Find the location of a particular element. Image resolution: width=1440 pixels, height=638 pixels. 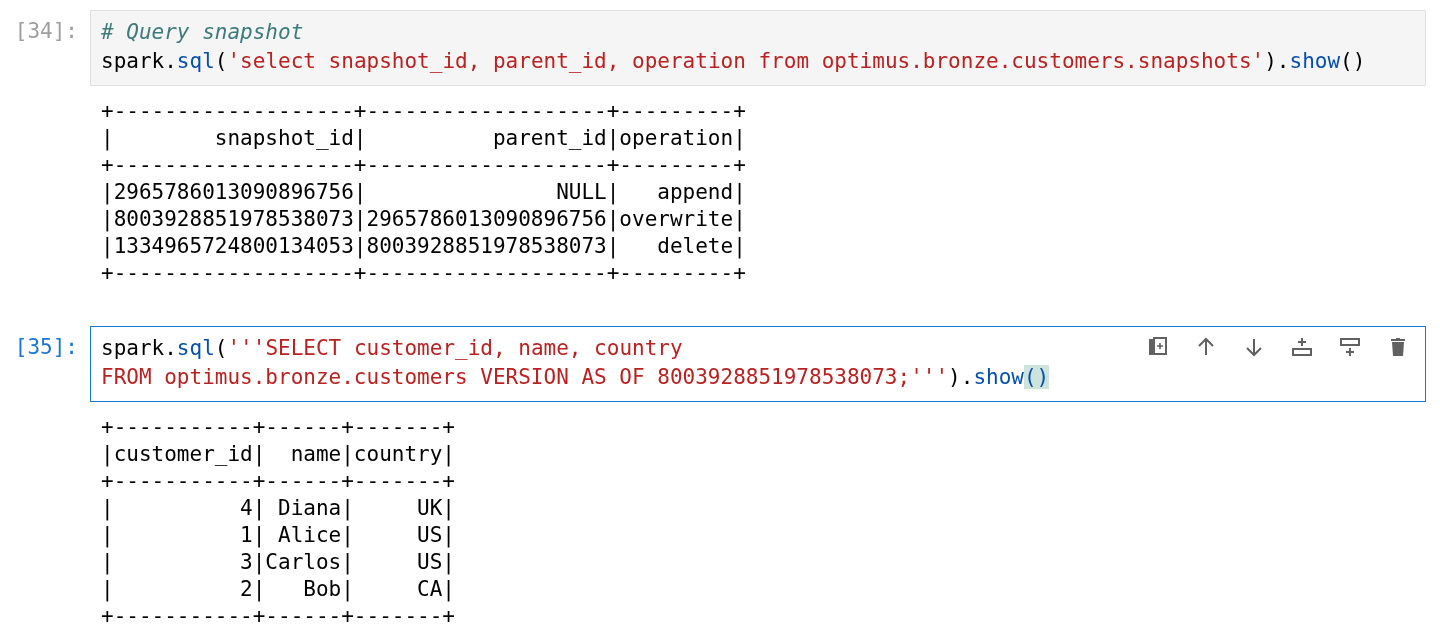

output-text: | snapshot_id| parent_id|operation| is located at coordinates (423, 138).